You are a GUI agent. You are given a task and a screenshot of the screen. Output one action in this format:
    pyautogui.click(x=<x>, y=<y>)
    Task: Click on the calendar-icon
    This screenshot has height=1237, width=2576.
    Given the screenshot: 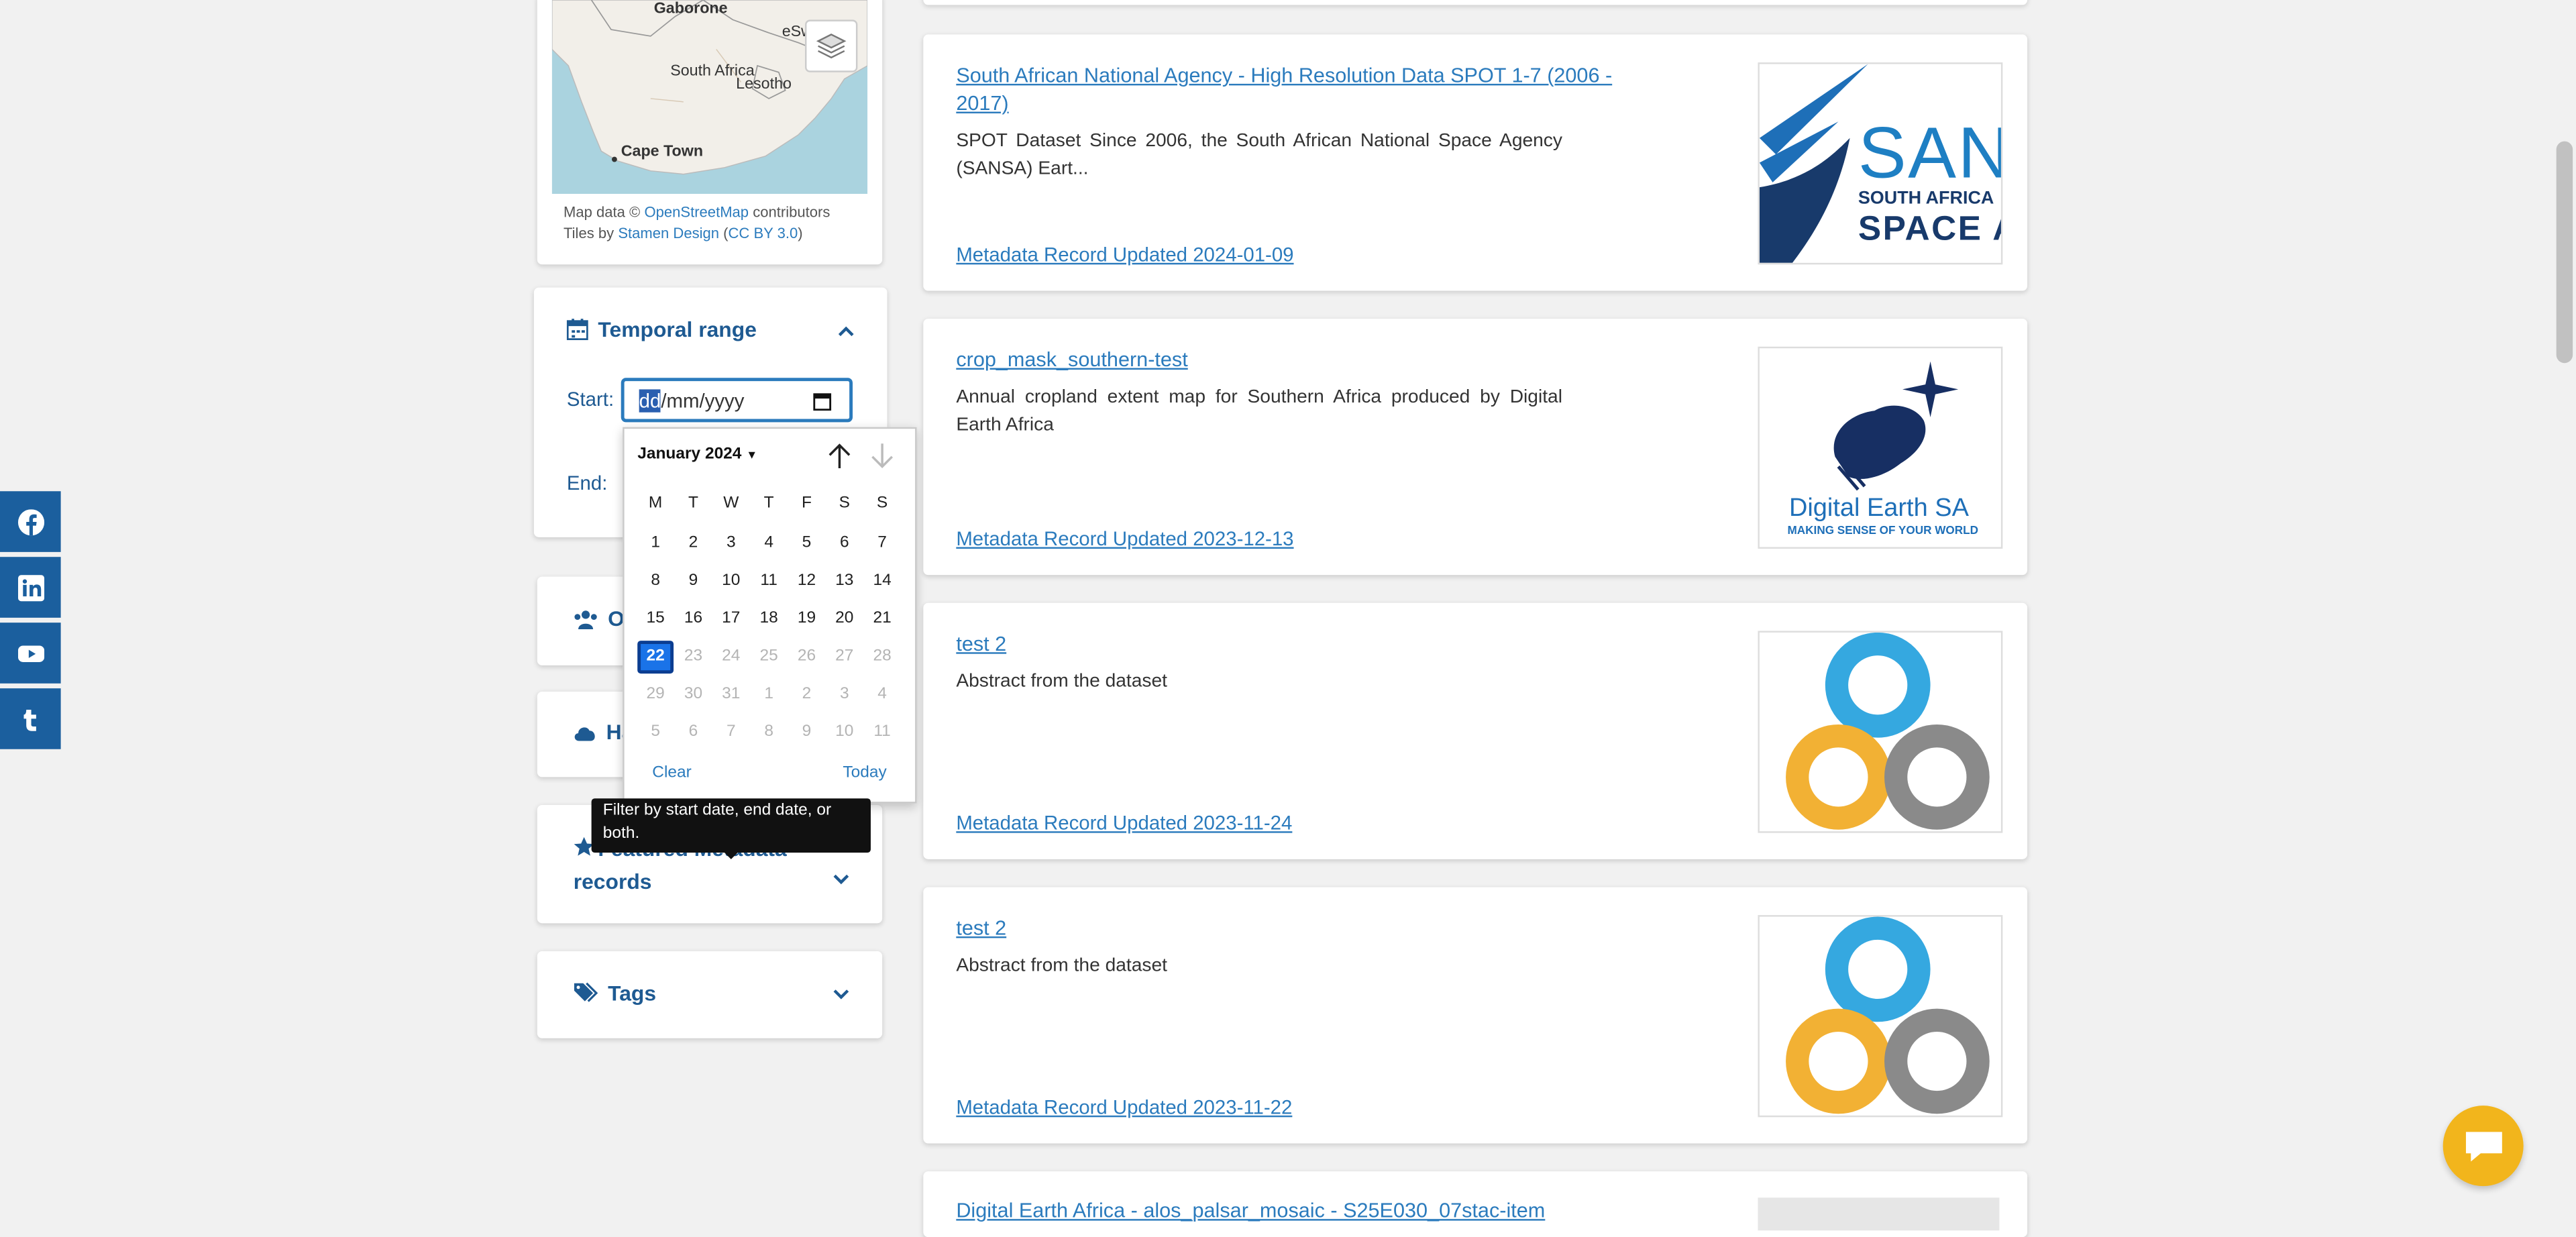 What is the action you would take?
    pyautogui.click(x=577, y=329)
    